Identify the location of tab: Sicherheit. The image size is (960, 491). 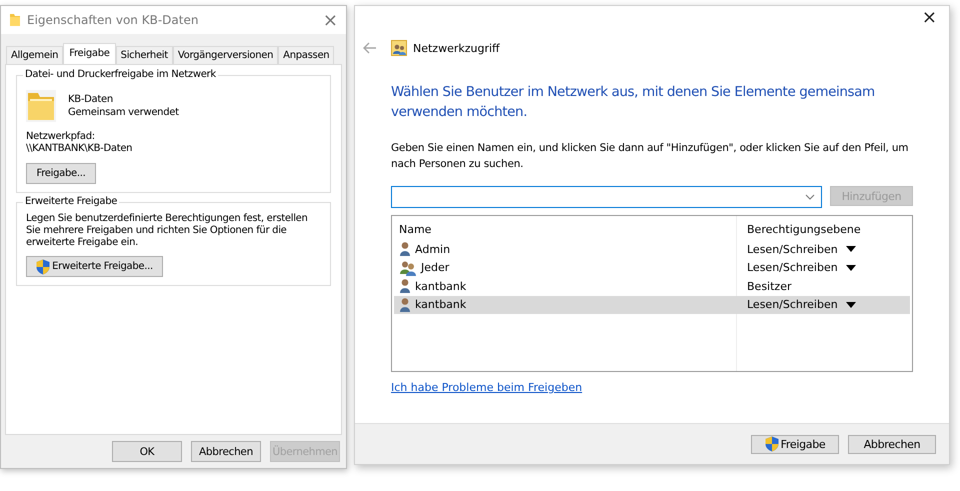
(144, 55).